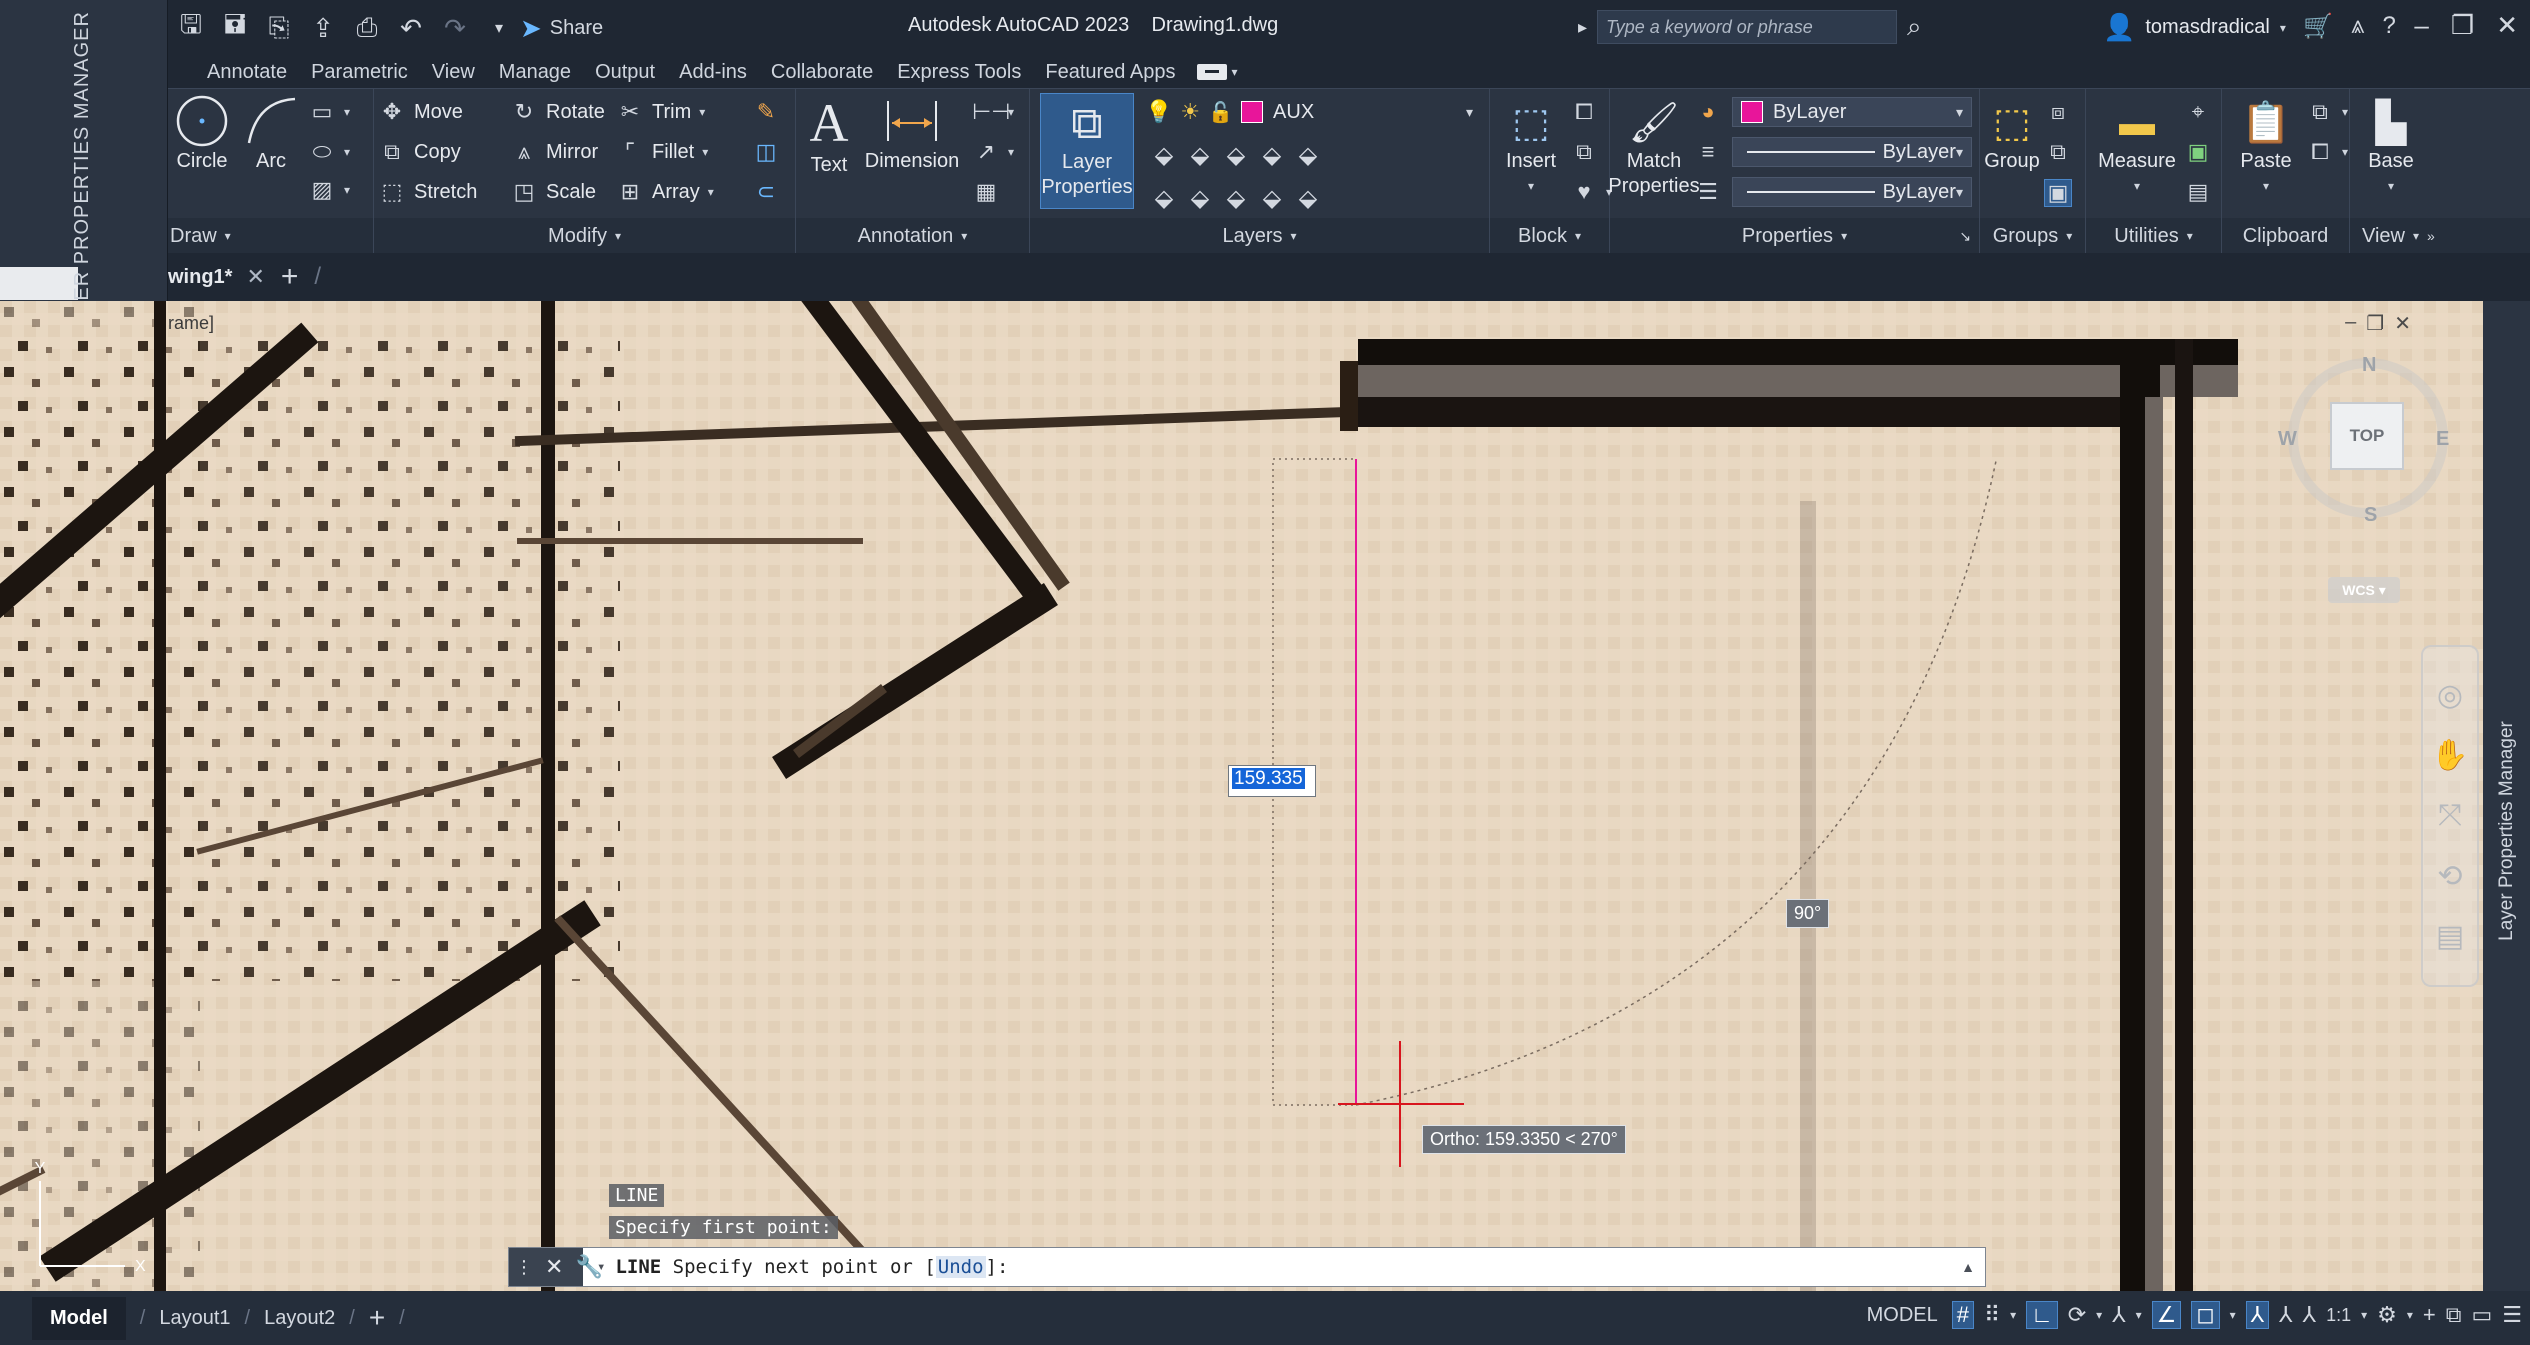  I want to click on steering-wheel-icon: ◎, so click(2450, 695).